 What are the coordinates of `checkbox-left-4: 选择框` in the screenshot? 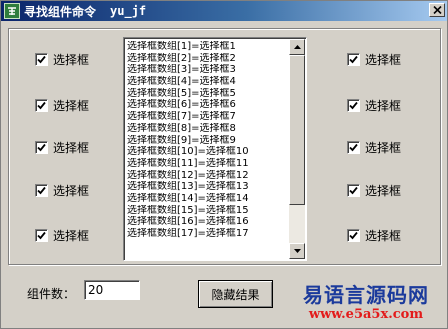 It's located at (62, 190).